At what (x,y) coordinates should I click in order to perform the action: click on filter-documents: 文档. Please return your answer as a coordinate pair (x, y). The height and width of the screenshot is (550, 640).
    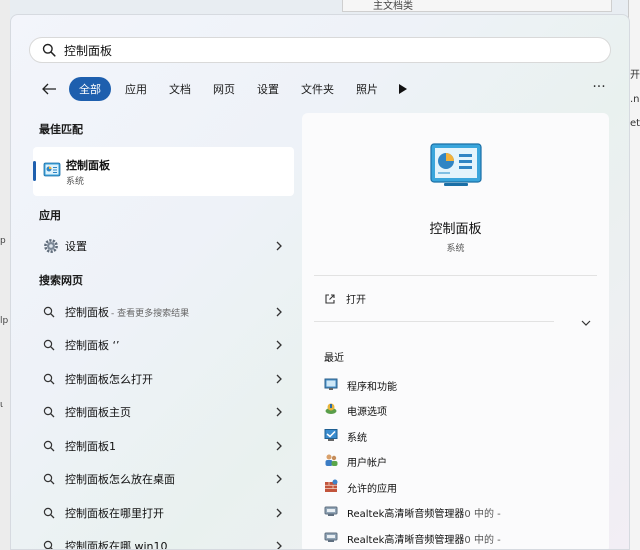
    Looking at the image, I should click on (180, 89).